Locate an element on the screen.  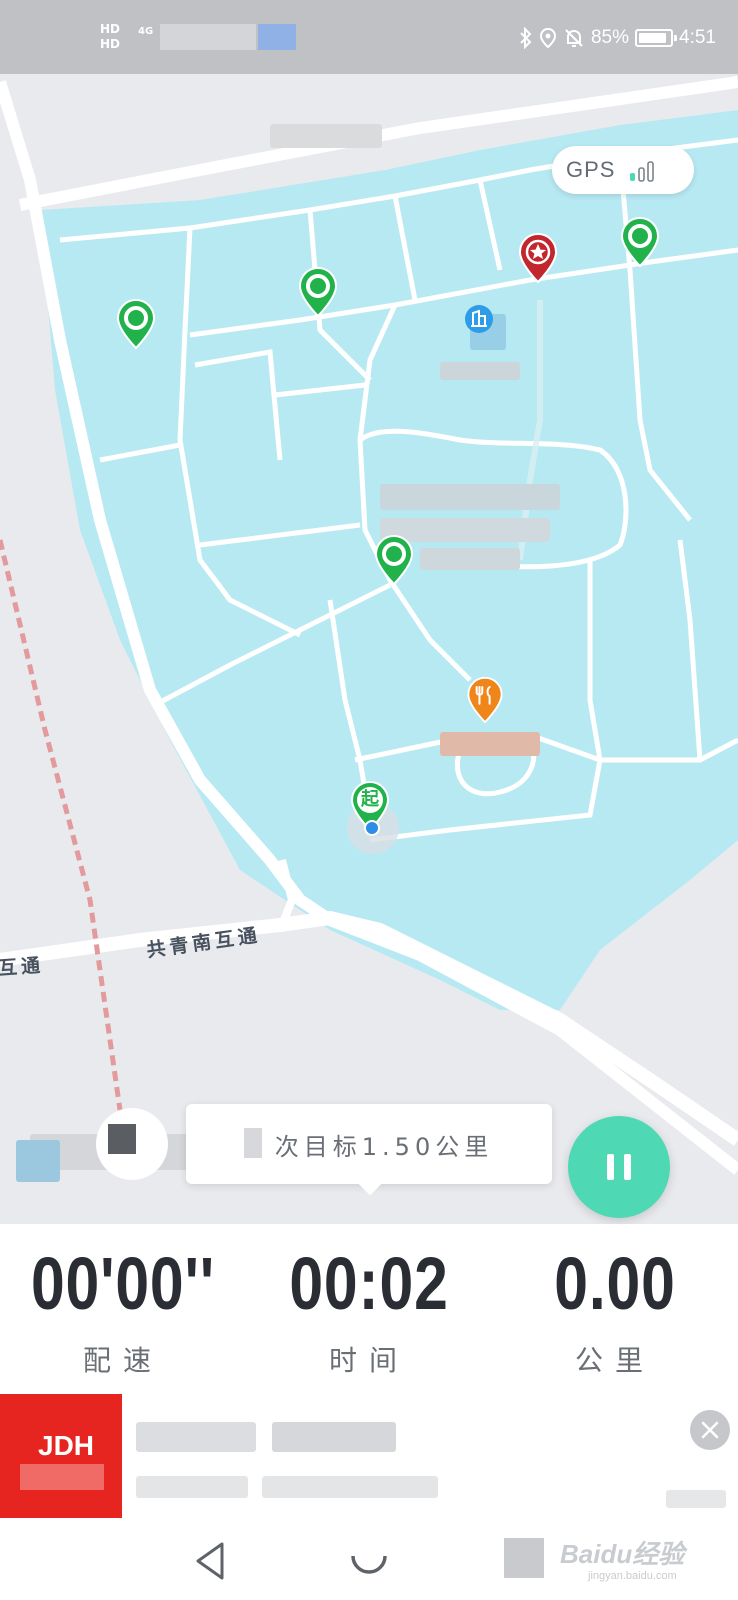
bluetooth-icon is located at coordinates (526, 38).